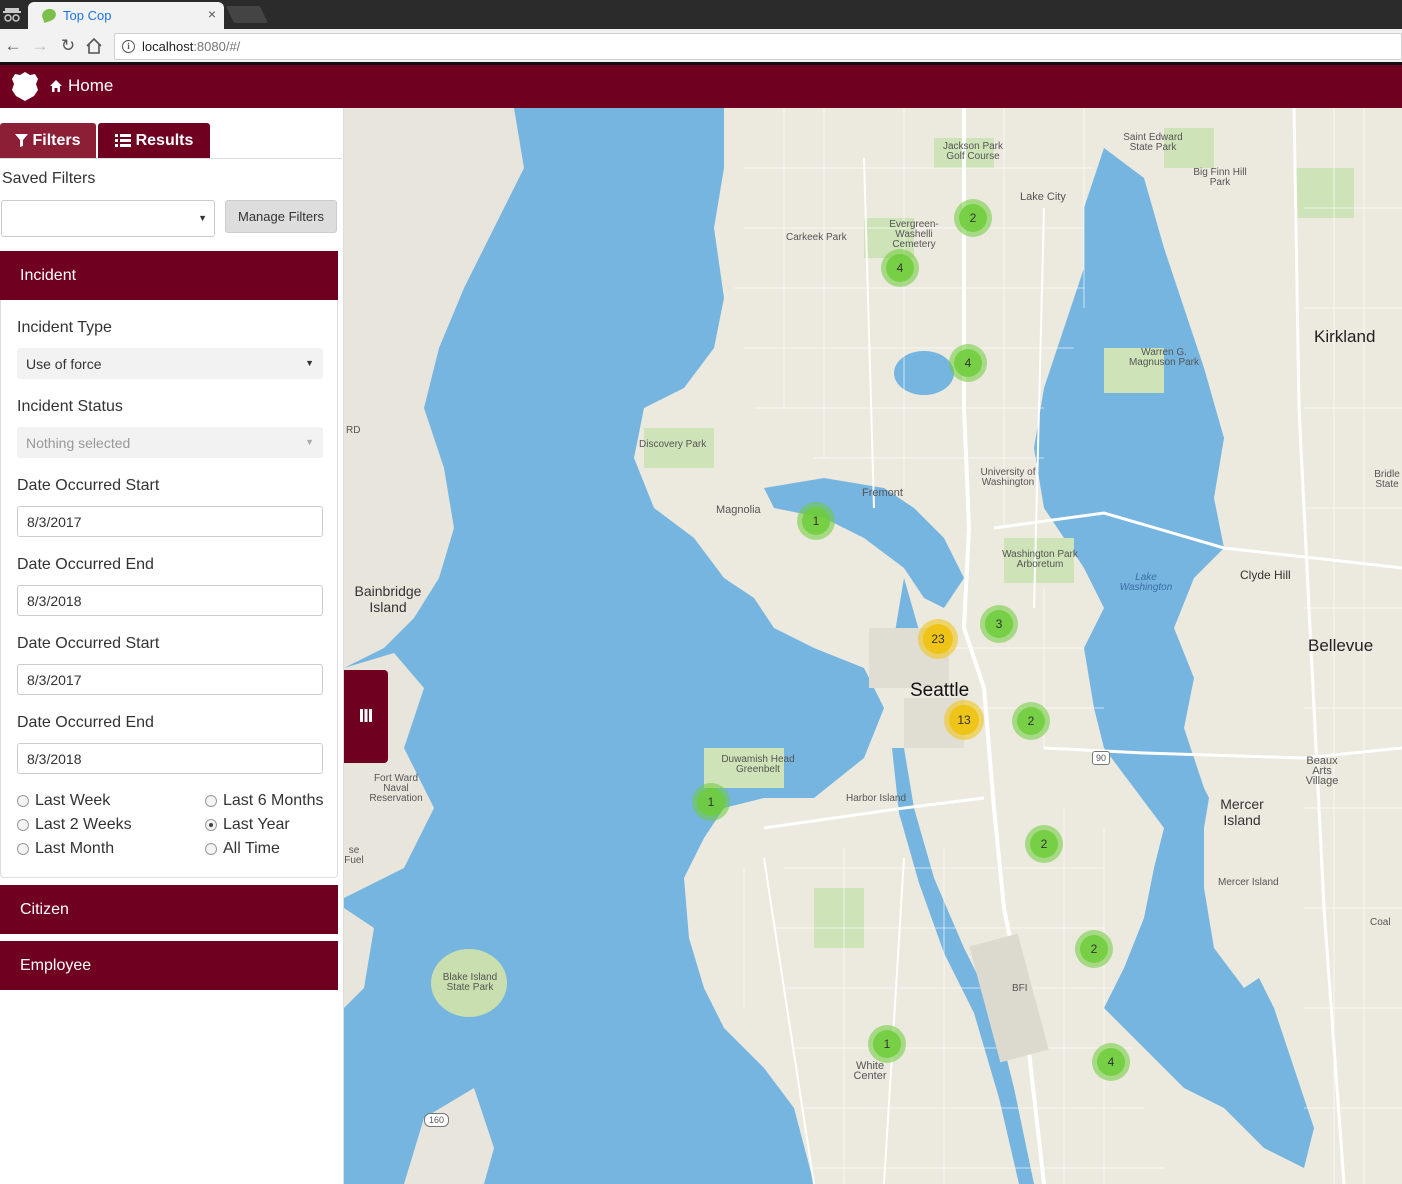  What do you see at coordinates (882, 493) in the screenshot?
I see `label-fremont: Fremont` at bounding box center [882, 493].